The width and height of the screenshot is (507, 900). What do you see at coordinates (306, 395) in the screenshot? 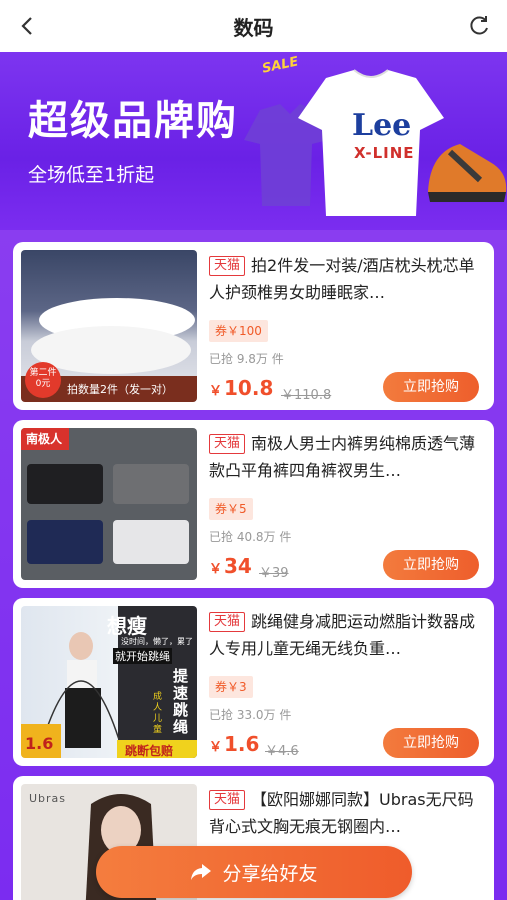
I see `original-price: ￥110.8` at bounding box center [306, 395].